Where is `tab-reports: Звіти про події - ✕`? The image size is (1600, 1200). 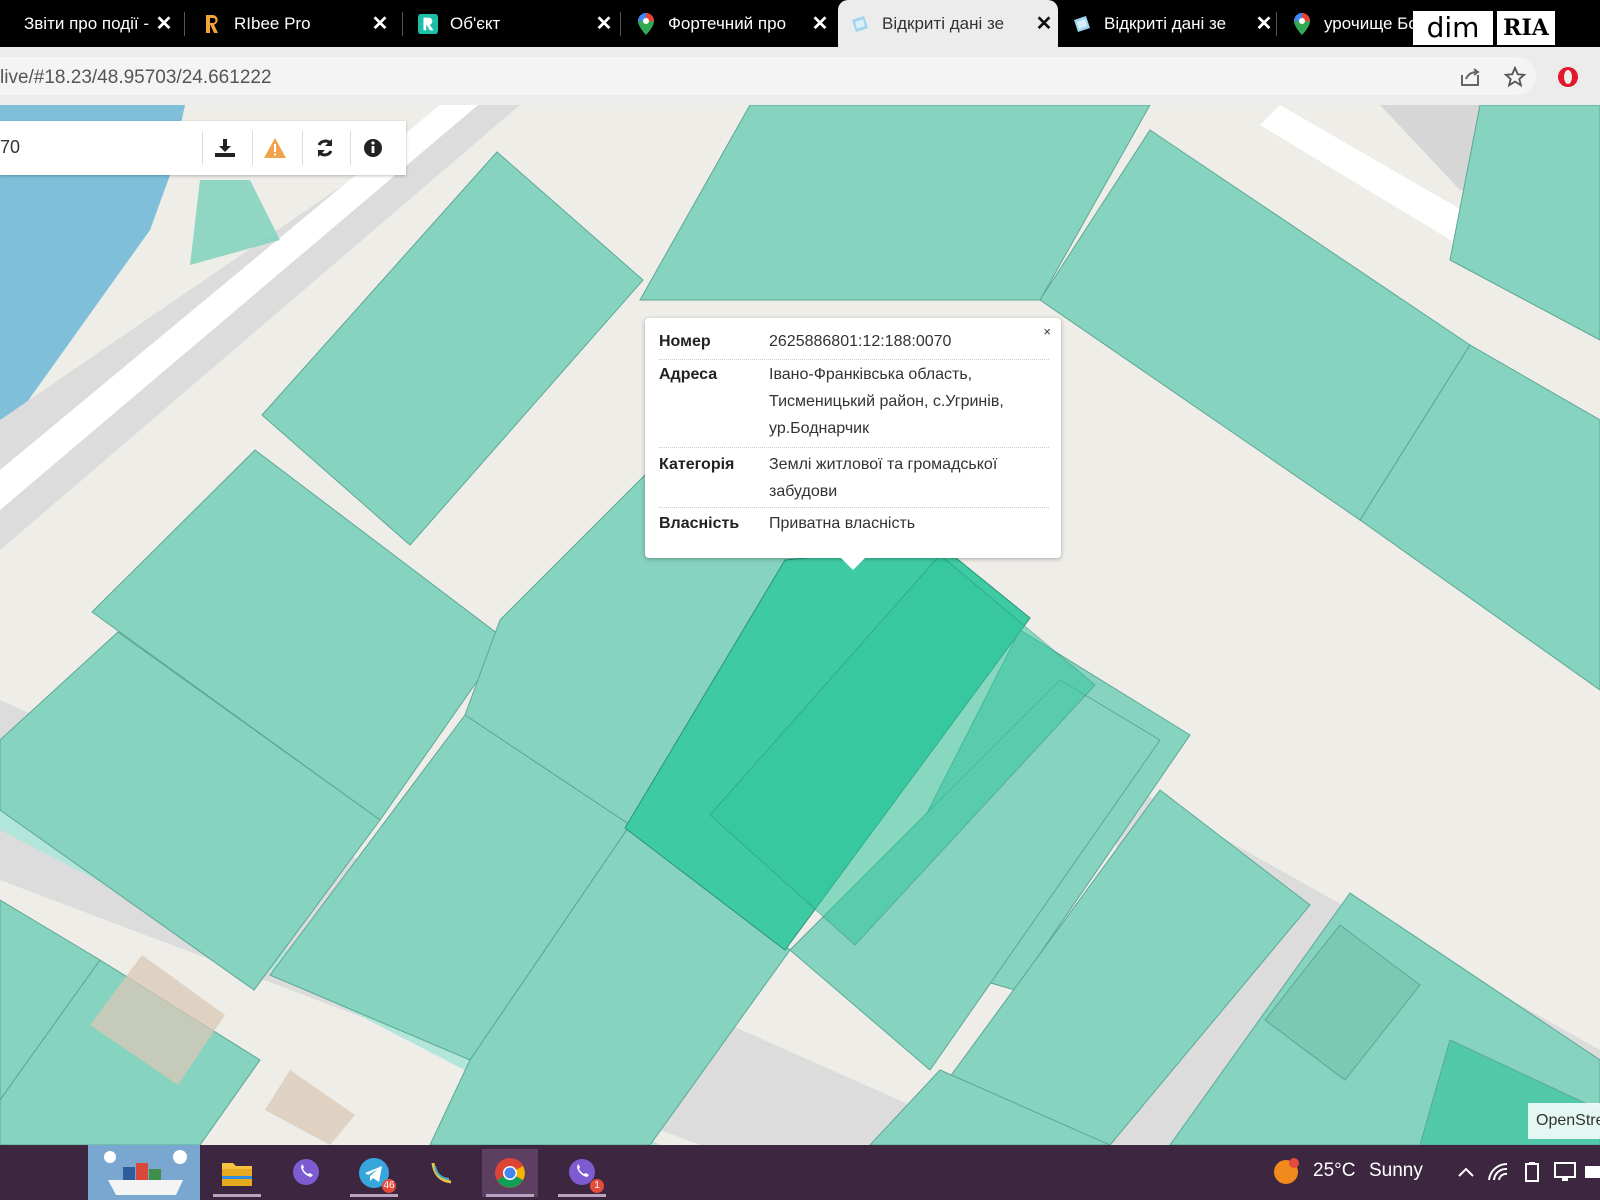
tab-reports: Звіти про події - ✕ is located at coordinates (89, 23).